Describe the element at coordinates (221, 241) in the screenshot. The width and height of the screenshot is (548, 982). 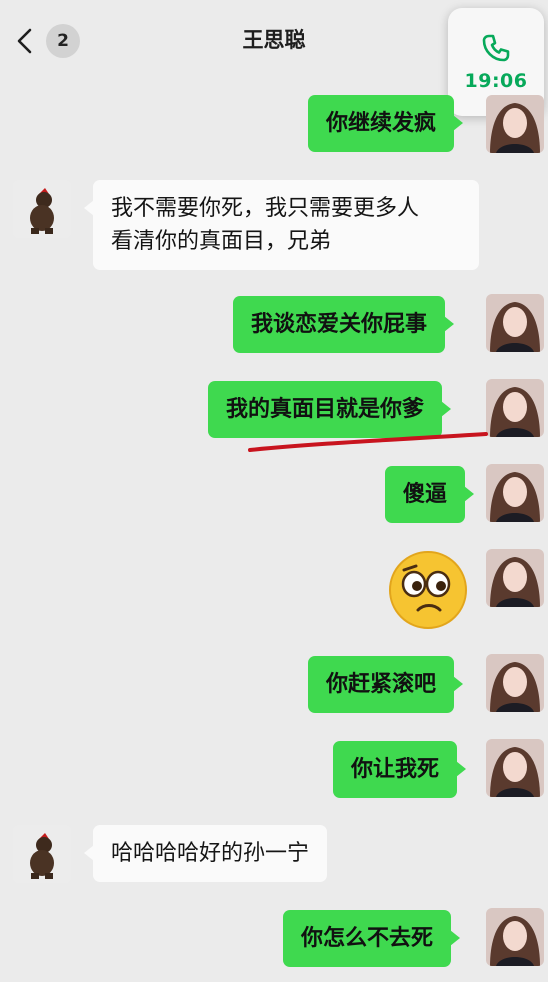
I see `message-line: 看清你的真面目，兄弟` at that location.